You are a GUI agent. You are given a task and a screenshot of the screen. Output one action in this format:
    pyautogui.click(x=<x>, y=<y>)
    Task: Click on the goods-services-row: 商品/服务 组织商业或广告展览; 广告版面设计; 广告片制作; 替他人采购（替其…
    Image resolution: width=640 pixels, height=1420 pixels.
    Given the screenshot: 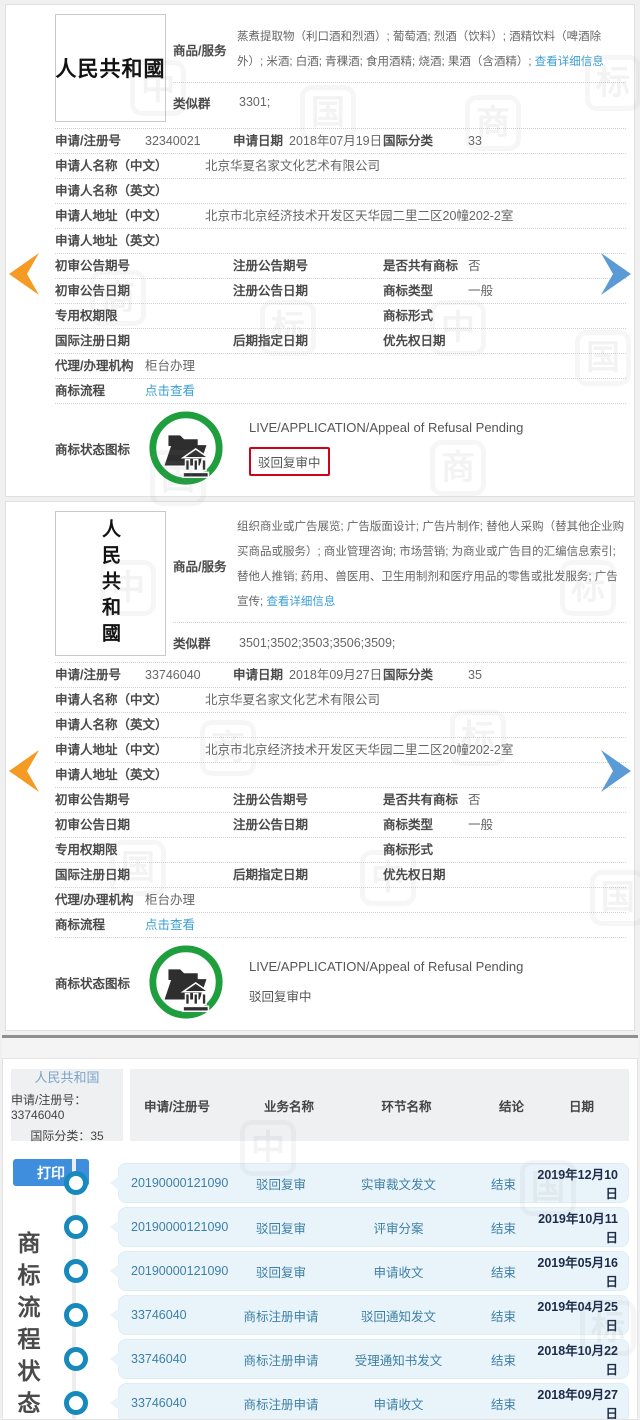 What is the action you would take?
    pyautogui.click(x=399, y=565)
    